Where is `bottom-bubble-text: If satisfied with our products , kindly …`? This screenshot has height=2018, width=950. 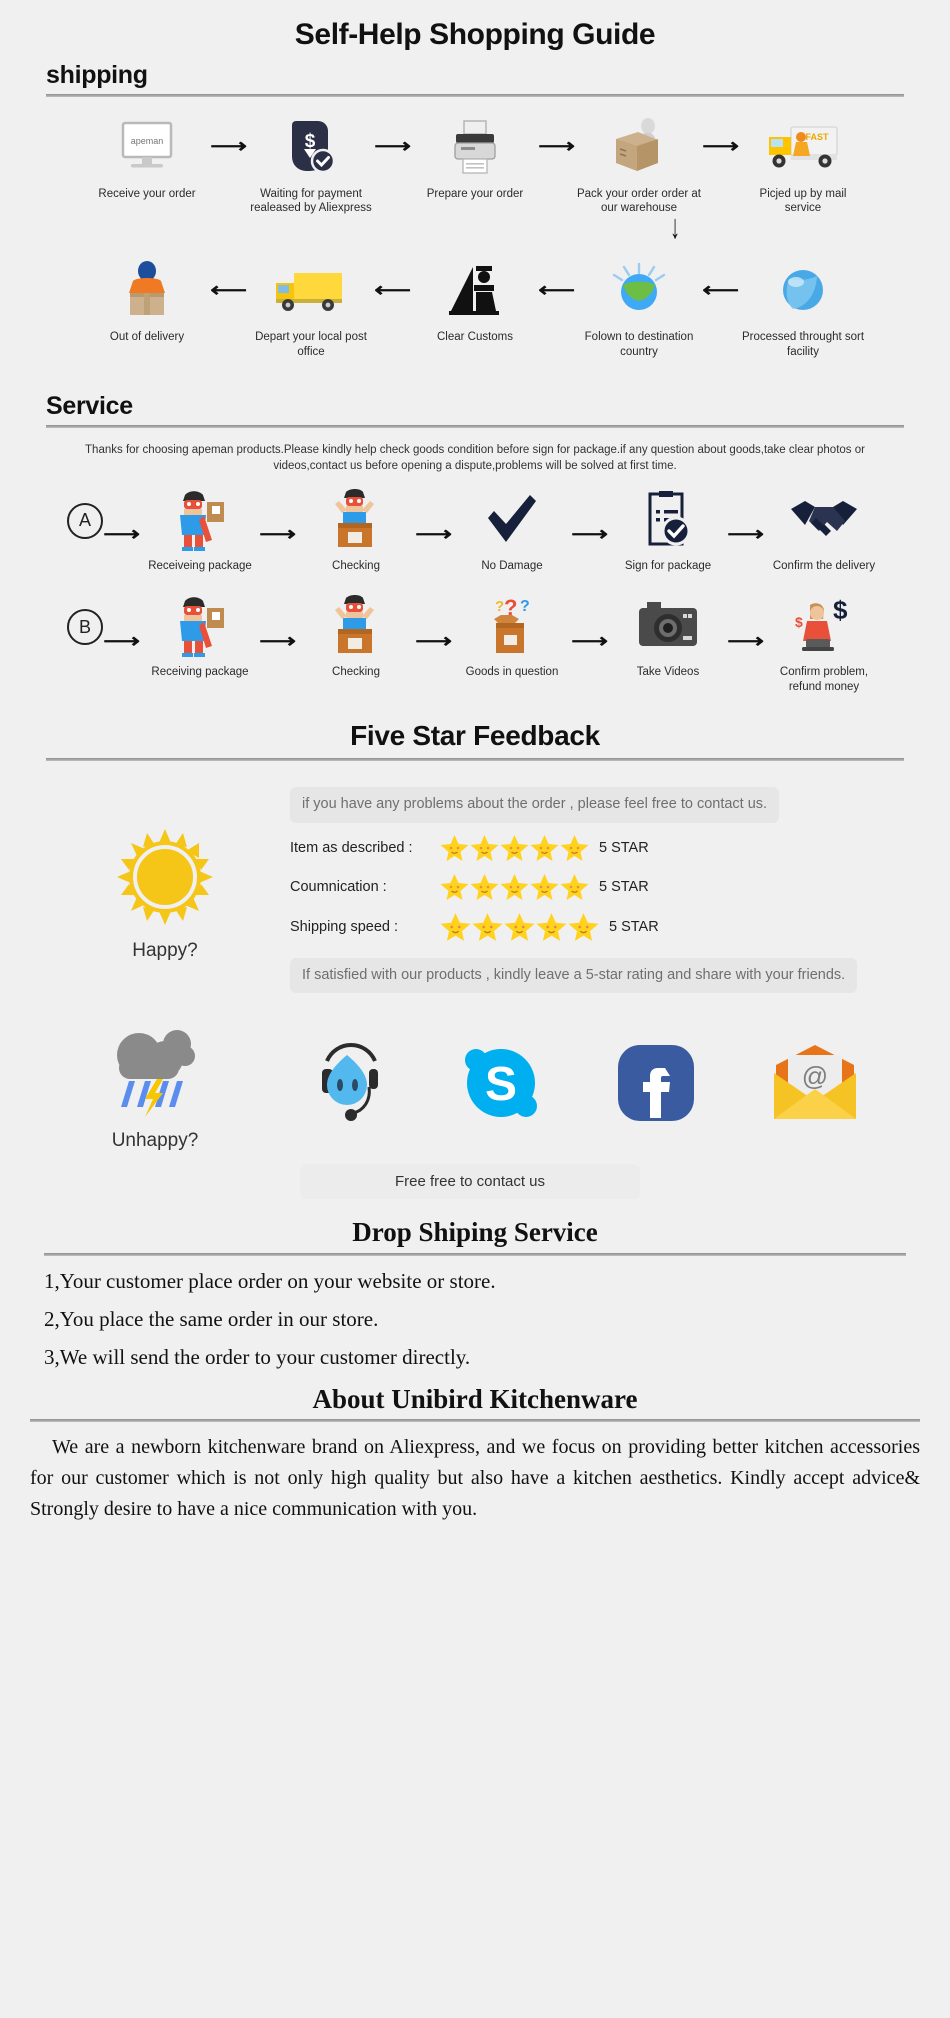 bottom-bubble-text: If satisfied with our products , kindly … is located at coordinates (574, 975).